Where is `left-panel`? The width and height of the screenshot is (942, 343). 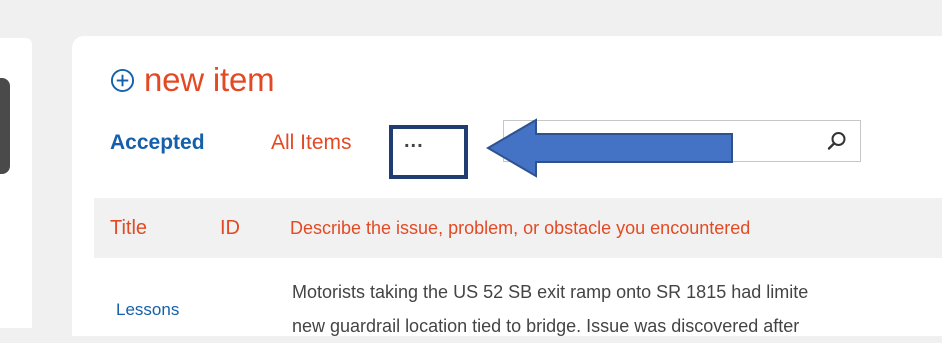
left-panel is located at coordinates (16, 183).